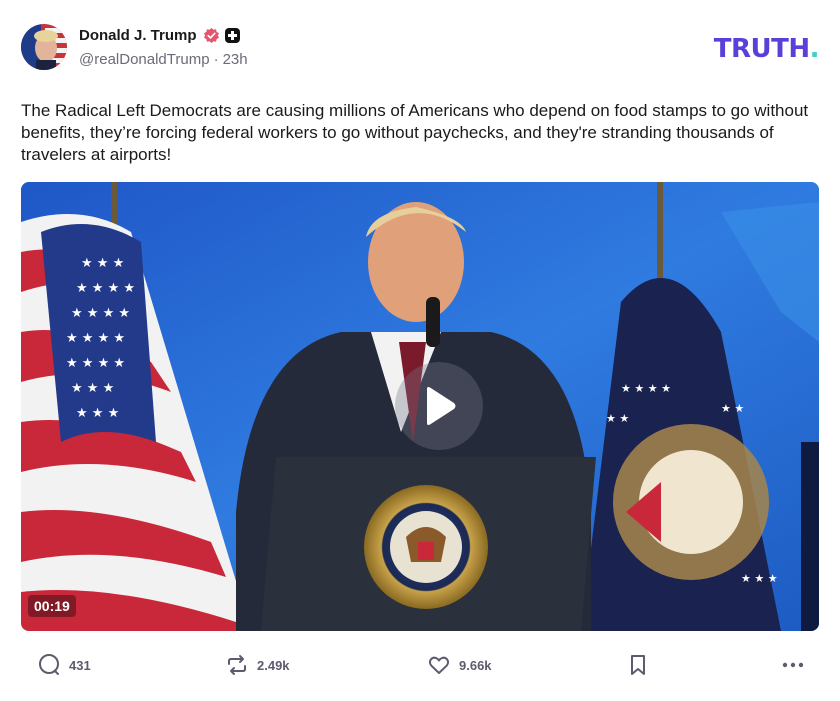 The width and height of the screenshot is (840, 701). I want to click on post-actions: 431 2.49k 9.66k, so click(422, 666).